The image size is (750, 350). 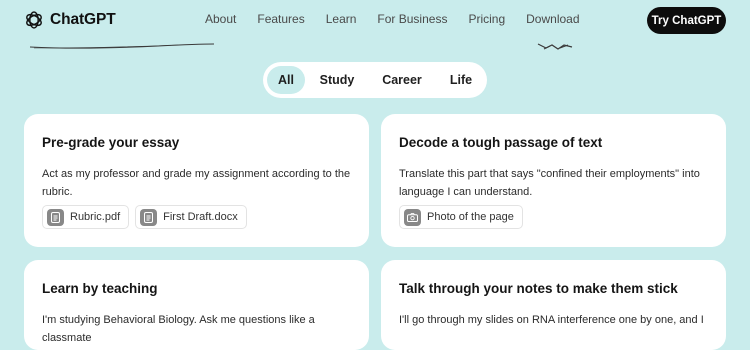 What do you see at coordinates (34, 20) in the screenshot?
I see `openai-logo-icon` at bounding box center [34, 20].